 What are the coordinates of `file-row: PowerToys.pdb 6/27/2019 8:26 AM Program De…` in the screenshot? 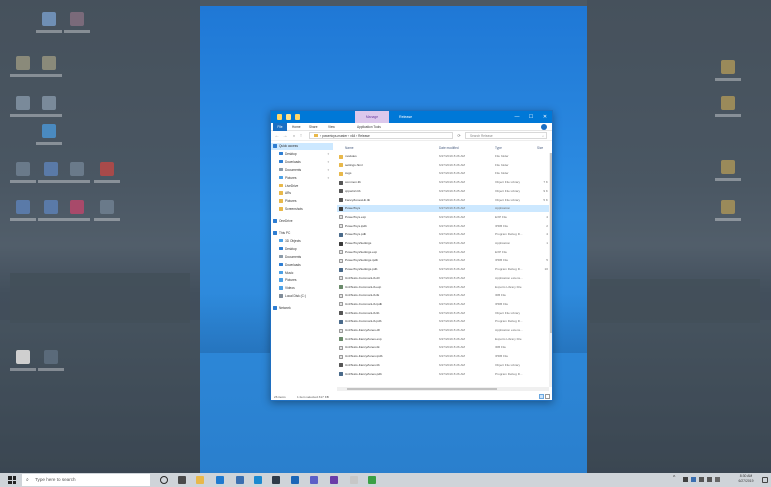 It's located at (443, 234).